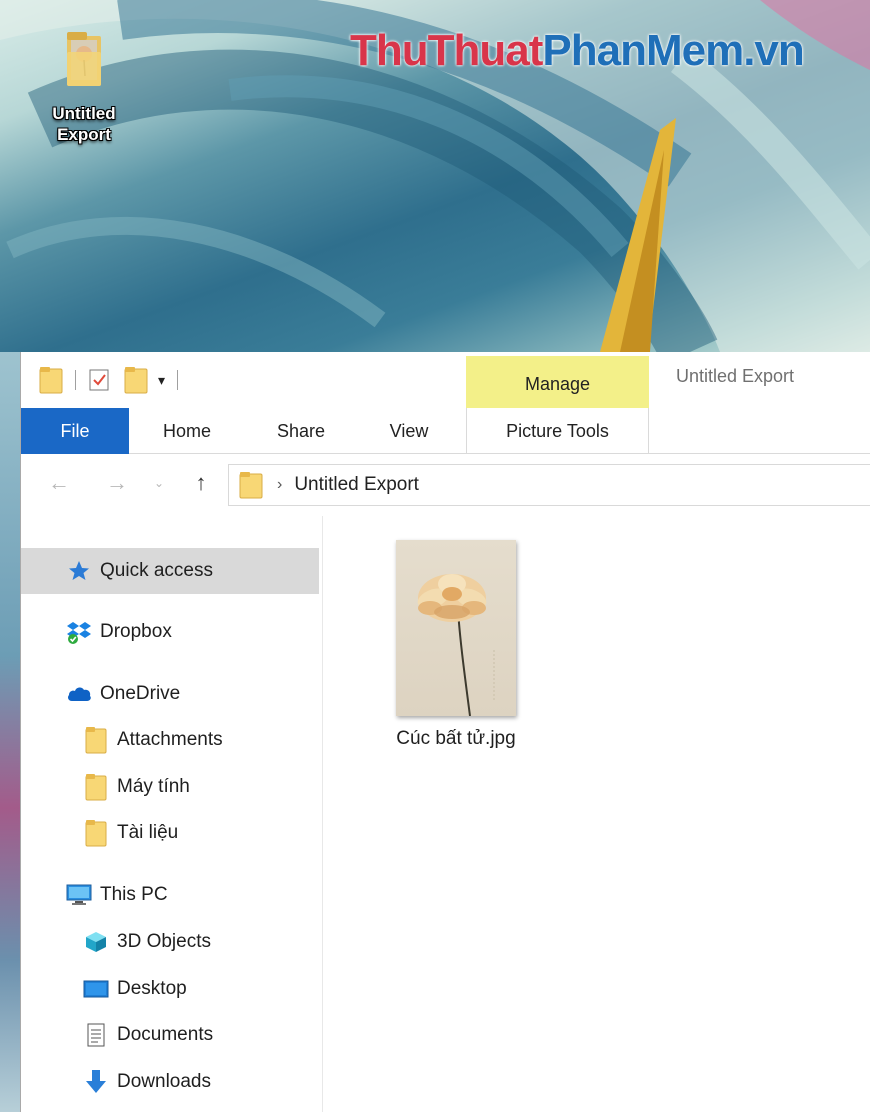  Describe the element at coordinates (114, 380) in the screenshot. I see `quick-access-toolbar: ▾` at that location.